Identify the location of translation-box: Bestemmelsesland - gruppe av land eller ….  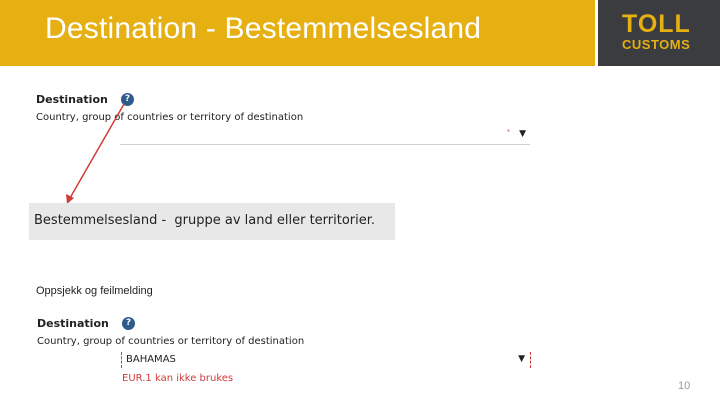
(212, 221).